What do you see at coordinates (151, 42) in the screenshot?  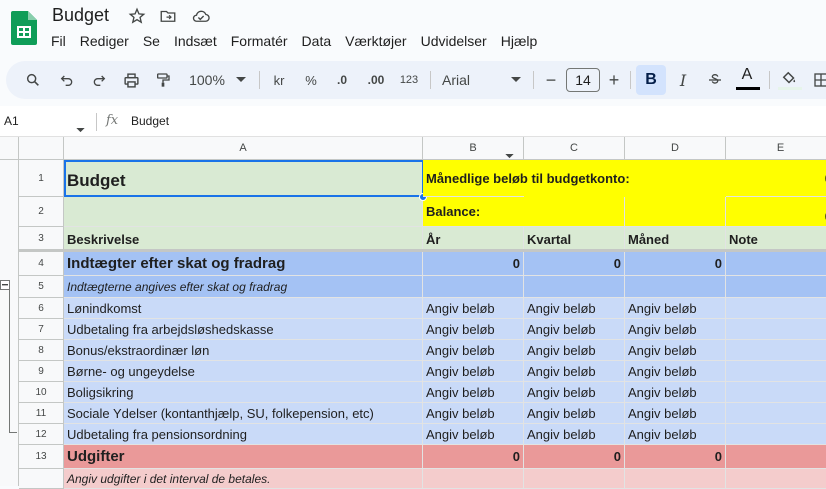 I see `menu-view: Se` at bounding box center [151, 42].